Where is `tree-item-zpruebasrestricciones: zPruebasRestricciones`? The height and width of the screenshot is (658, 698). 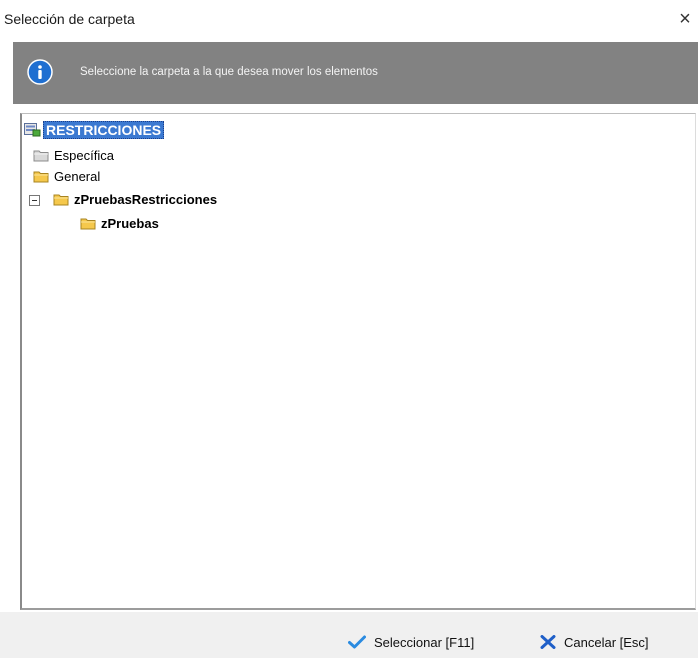
tree-item-zpruebasrestricciones: zPruebasRestricciones is located at coordinates (135, 199).